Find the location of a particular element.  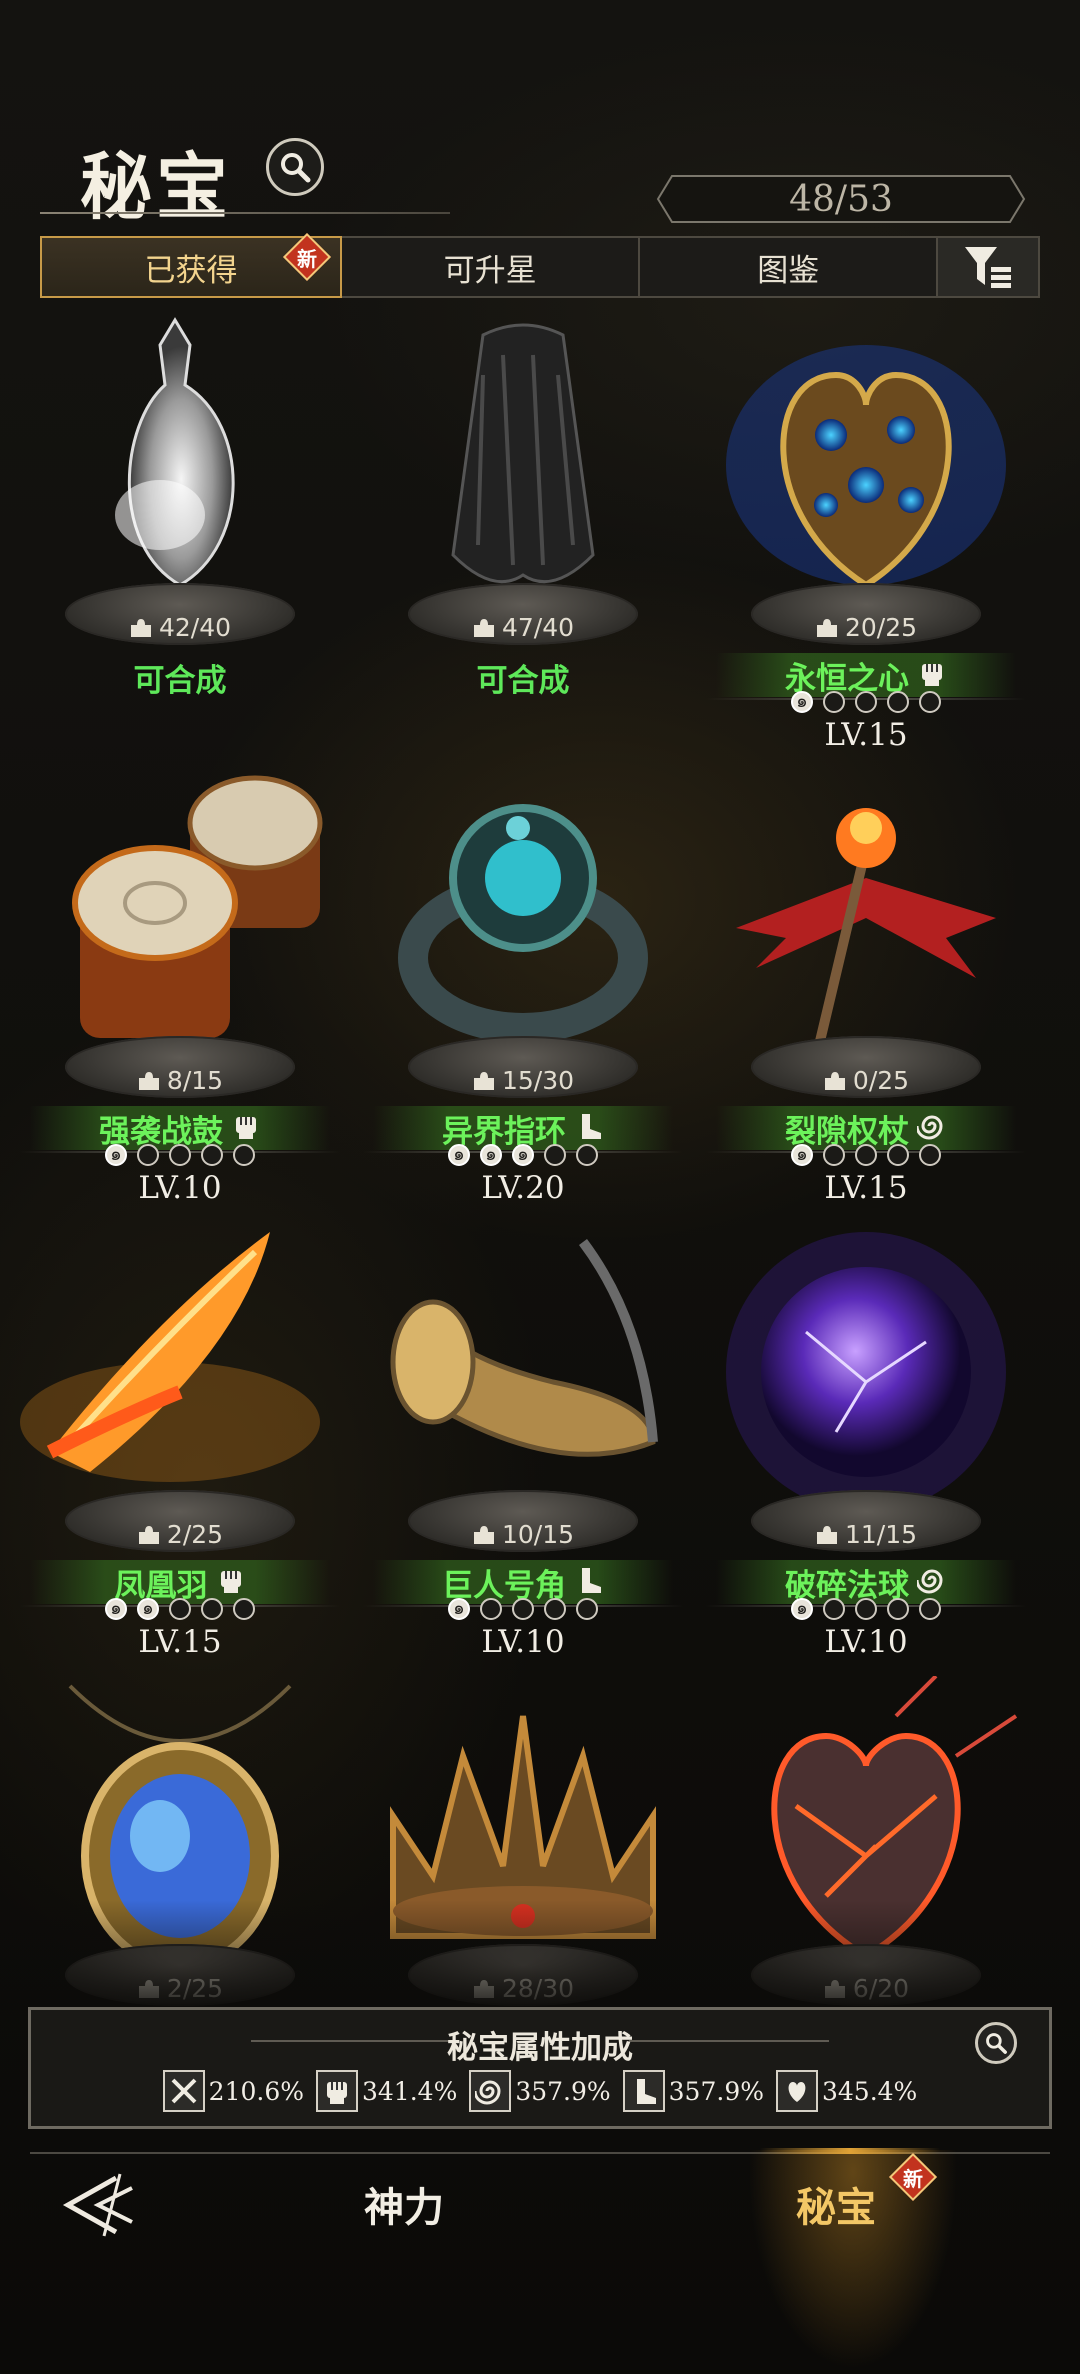

attribute-bonus-panel: 秘宝属性加成 210.6% 341.4% 357.9% 357.9% 345.4% is located at coordinates (540, 2068).